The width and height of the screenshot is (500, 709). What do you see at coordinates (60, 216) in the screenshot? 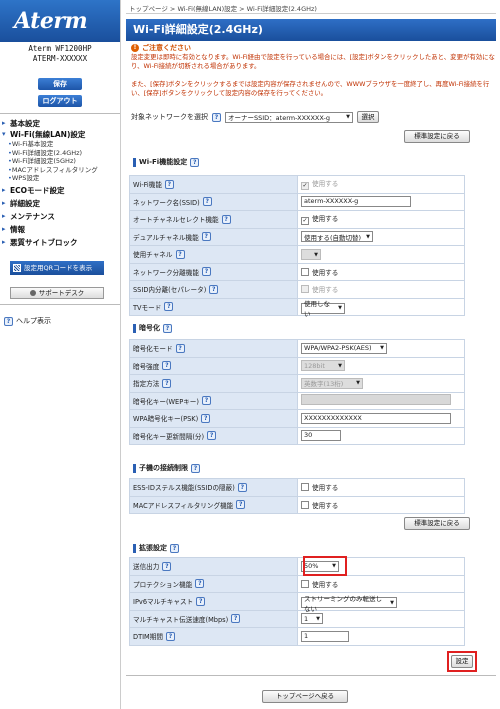
I see `menu-maint: ▸ メンテナンス` at bounding box center [60, 216].